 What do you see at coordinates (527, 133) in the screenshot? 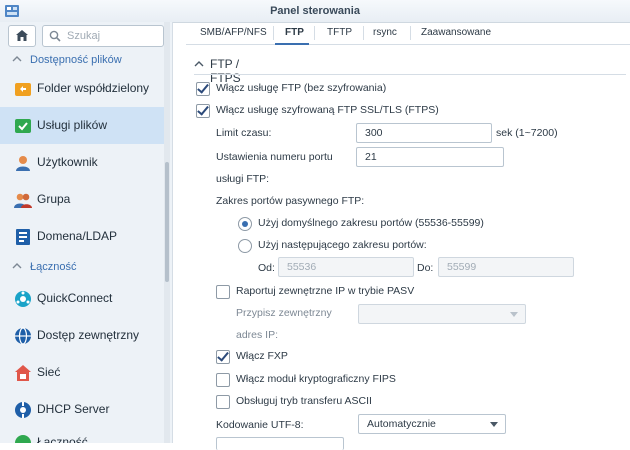
I see `timeout-range-hint: sek (1~7200)` at bounding box center [527, 133].